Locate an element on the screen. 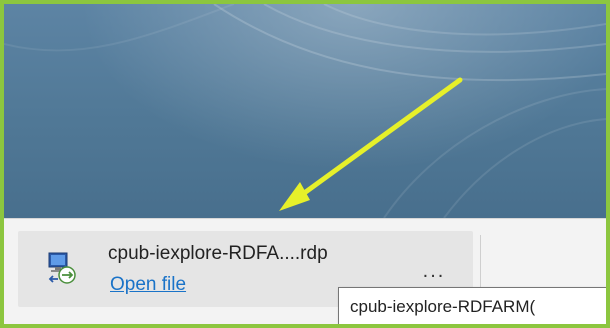 The height and width of the screenshot is (328, 610). tooltip-text: cpub-iexplore-RDFARM( is located at coordinates (443, 306).